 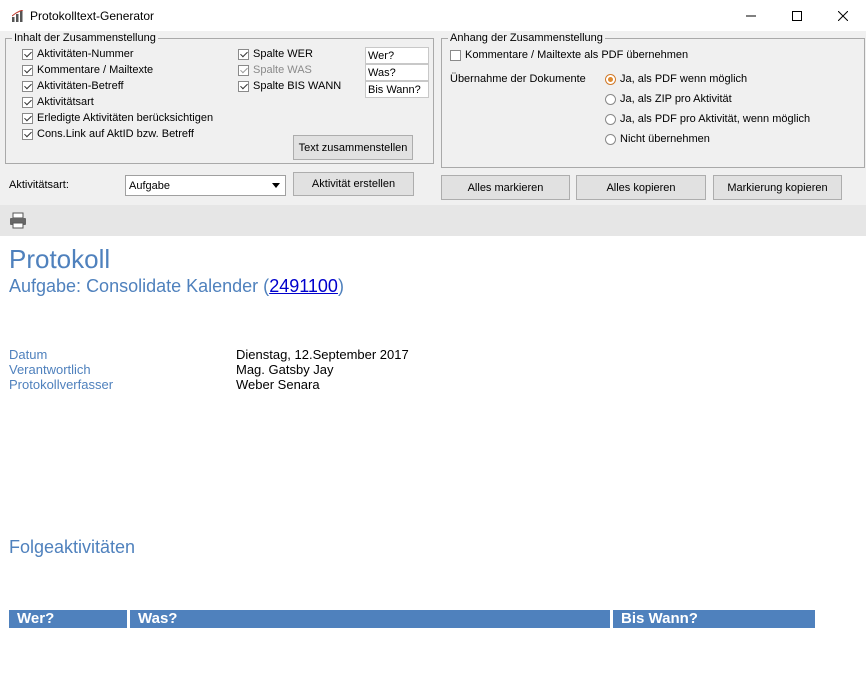 What do you see at coordinates (397, 72) in the screenshot?
I see `header-what-input: Was?` at bounding box center [397, 72].